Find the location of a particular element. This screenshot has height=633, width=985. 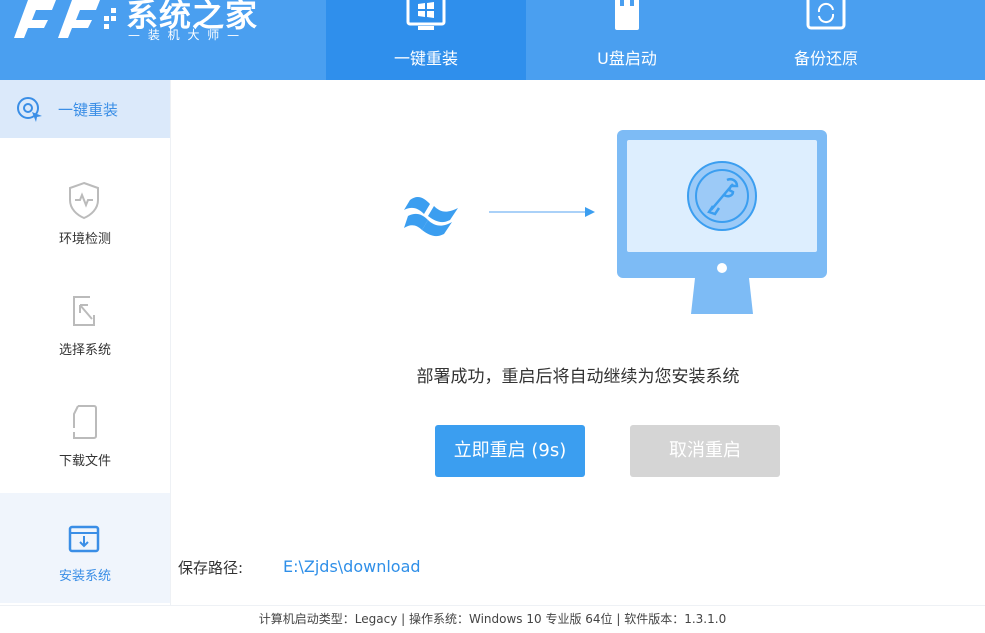

brand-logo-icon is located at coordinates (65, 19).